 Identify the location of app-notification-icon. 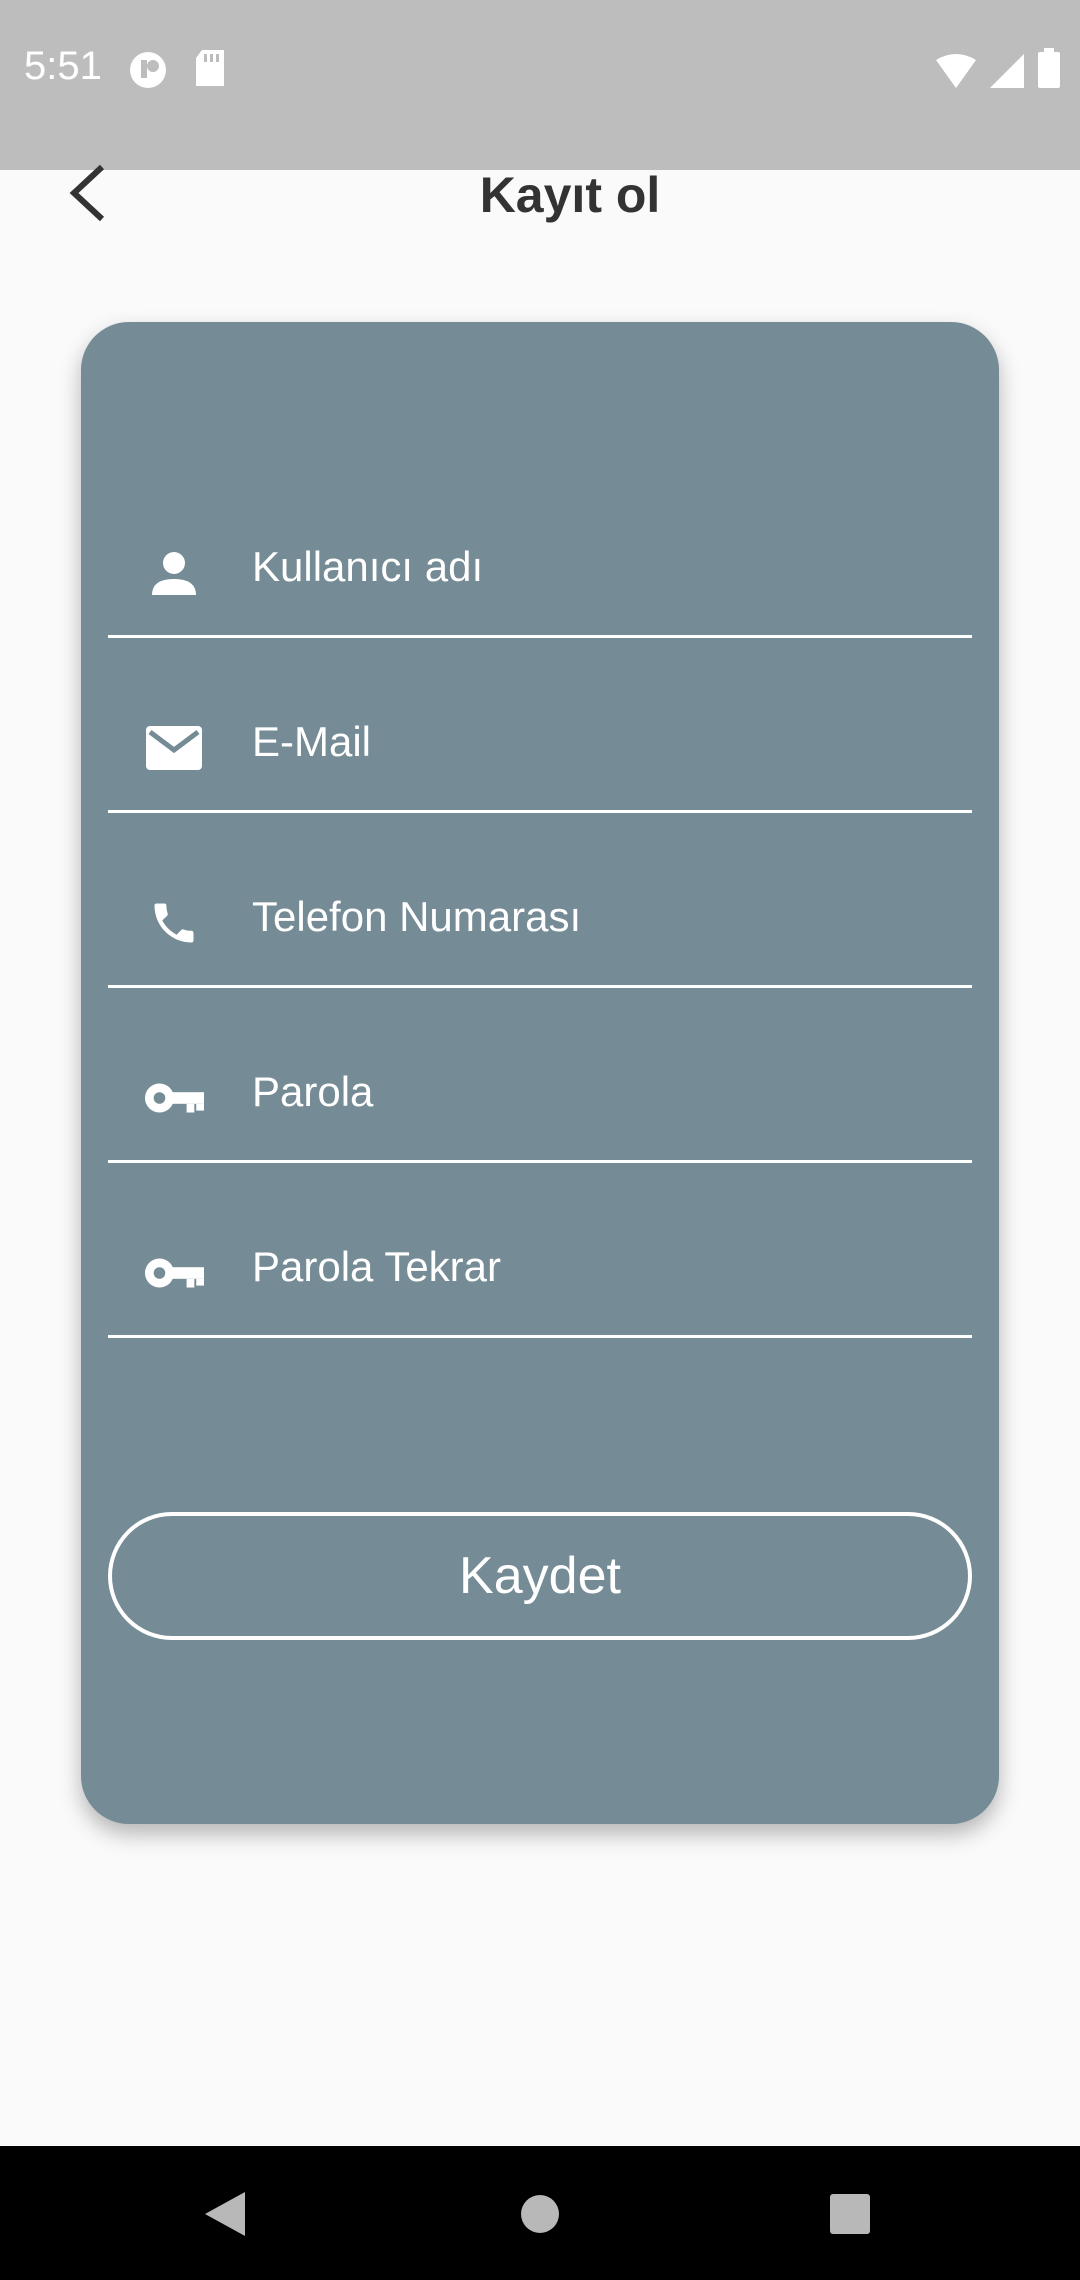
(148, 72).